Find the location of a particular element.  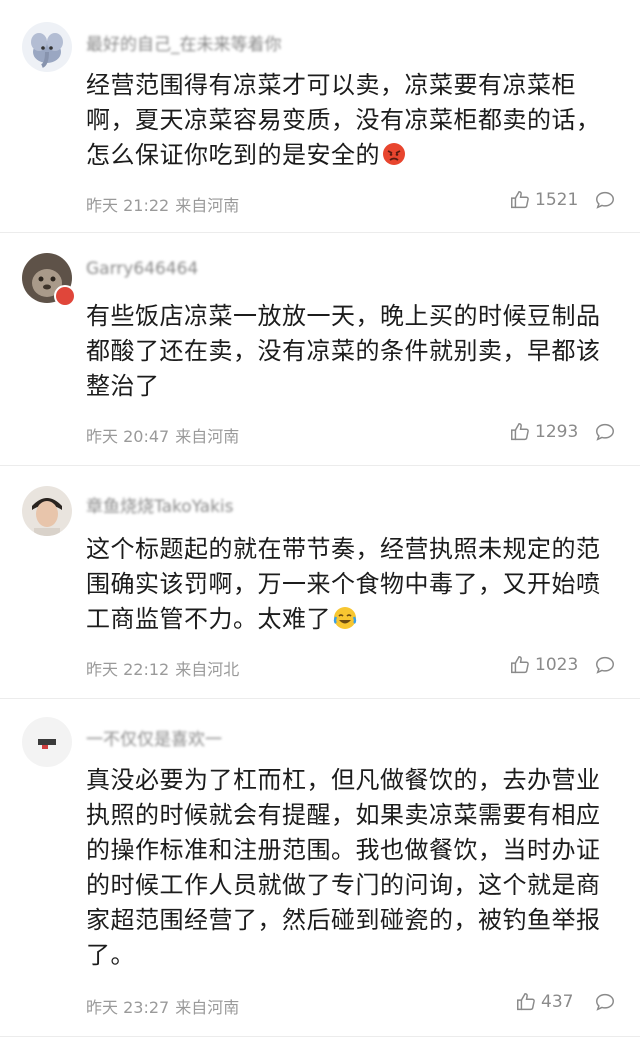

like-count: 437 is located at coordinates (557, 1002).